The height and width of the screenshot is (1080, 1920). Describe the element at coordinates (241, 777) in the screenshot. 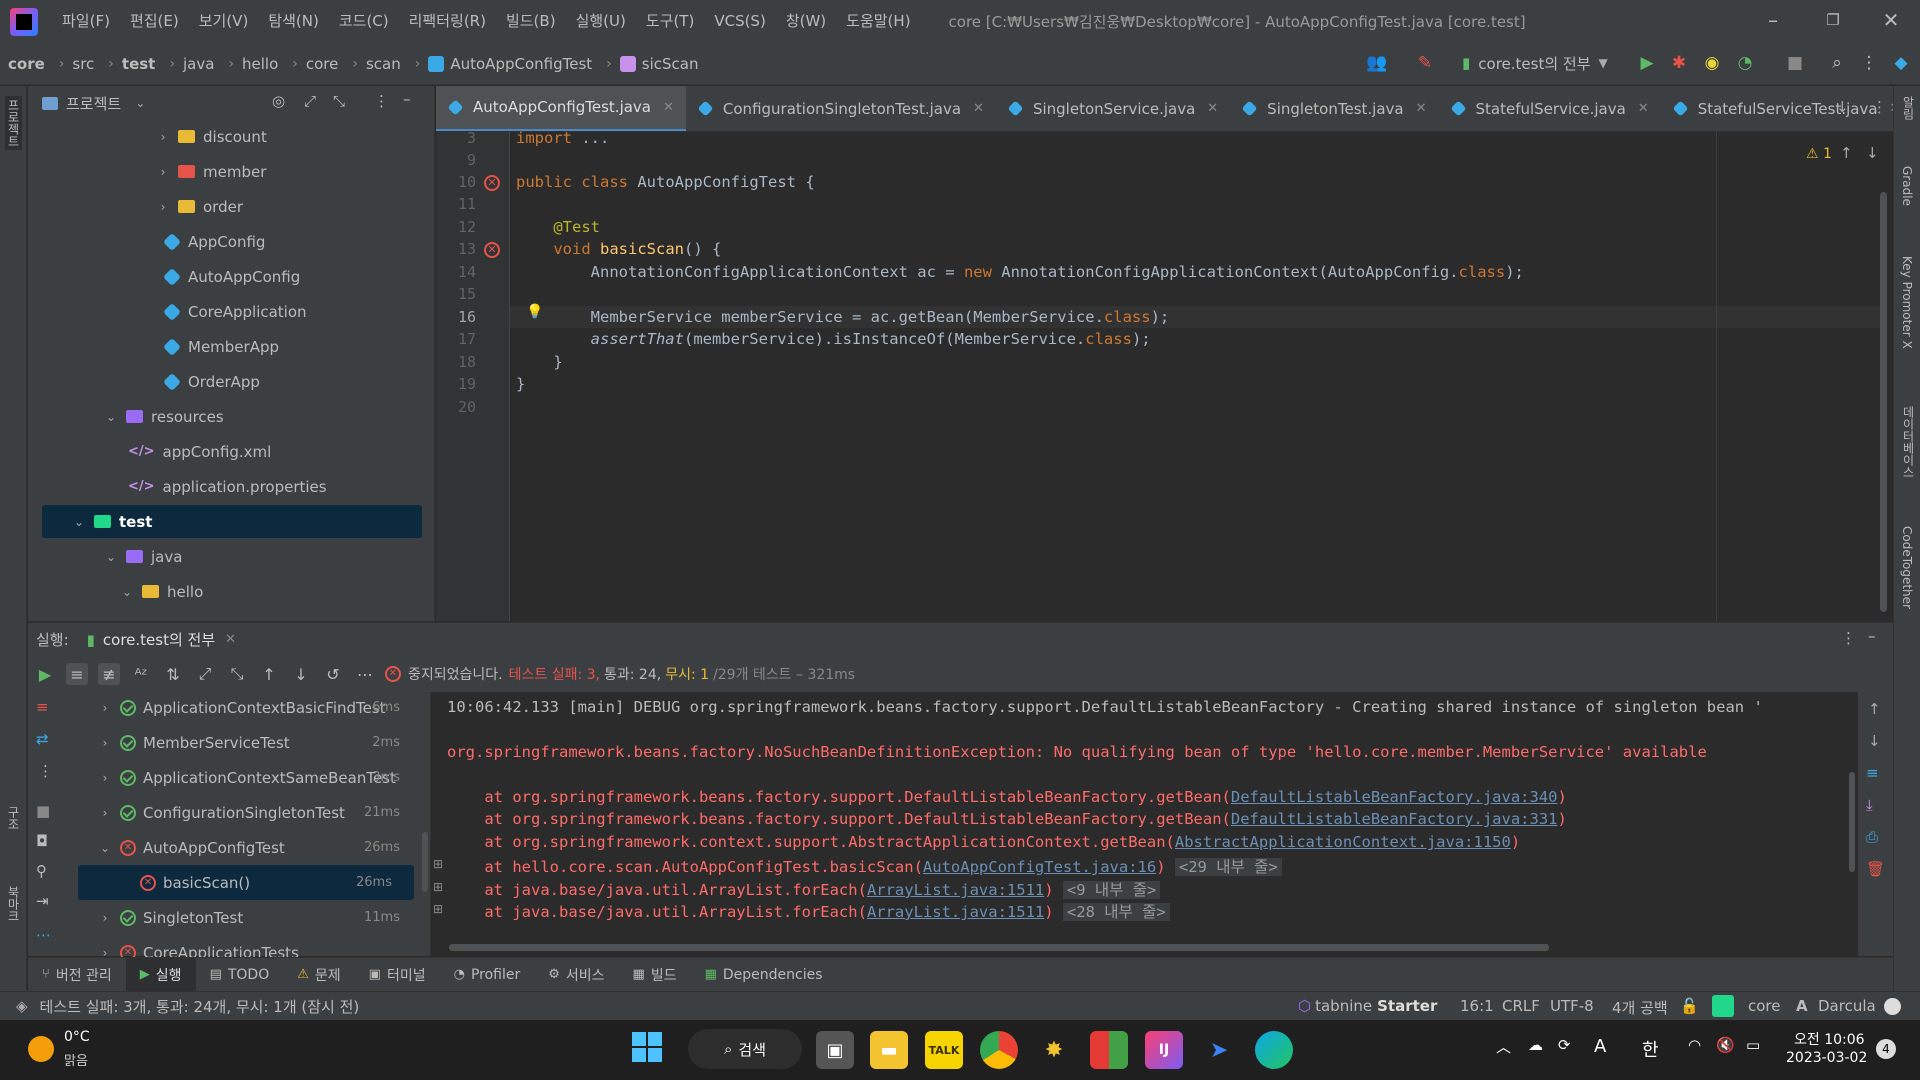

I see `test-row: › ApplicationContextSameBeanTest 3ms` at that location.